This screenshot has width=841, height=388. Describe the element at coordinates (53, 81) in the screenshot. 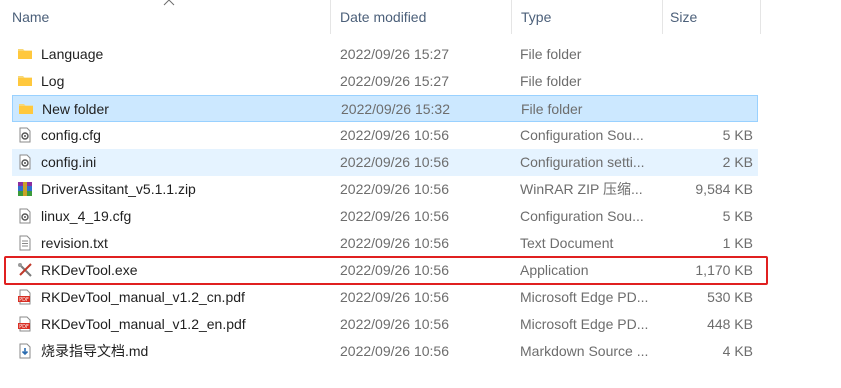

I see `file-name: Log` at that location.